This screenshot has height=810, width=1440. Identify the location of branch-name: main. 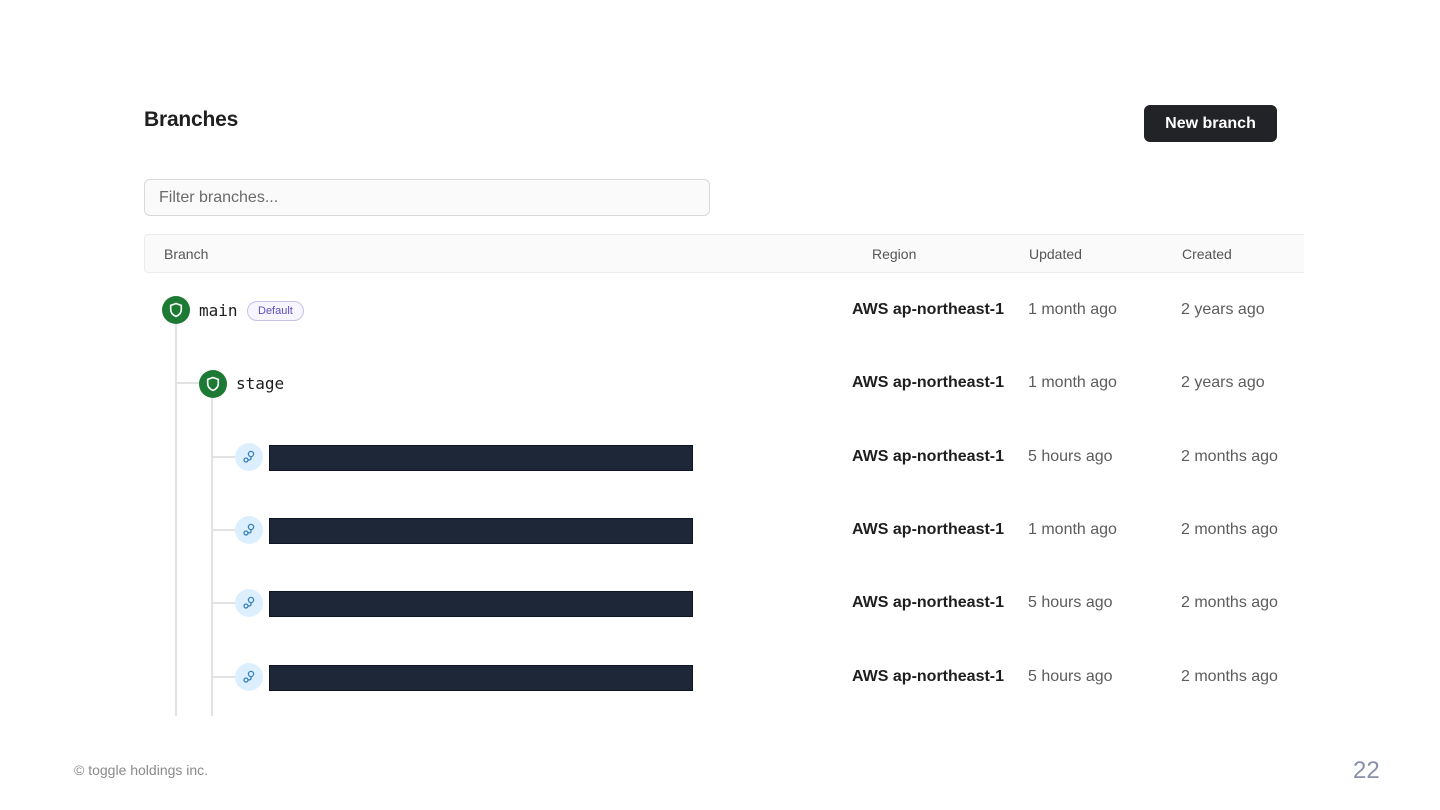
(218, 310).